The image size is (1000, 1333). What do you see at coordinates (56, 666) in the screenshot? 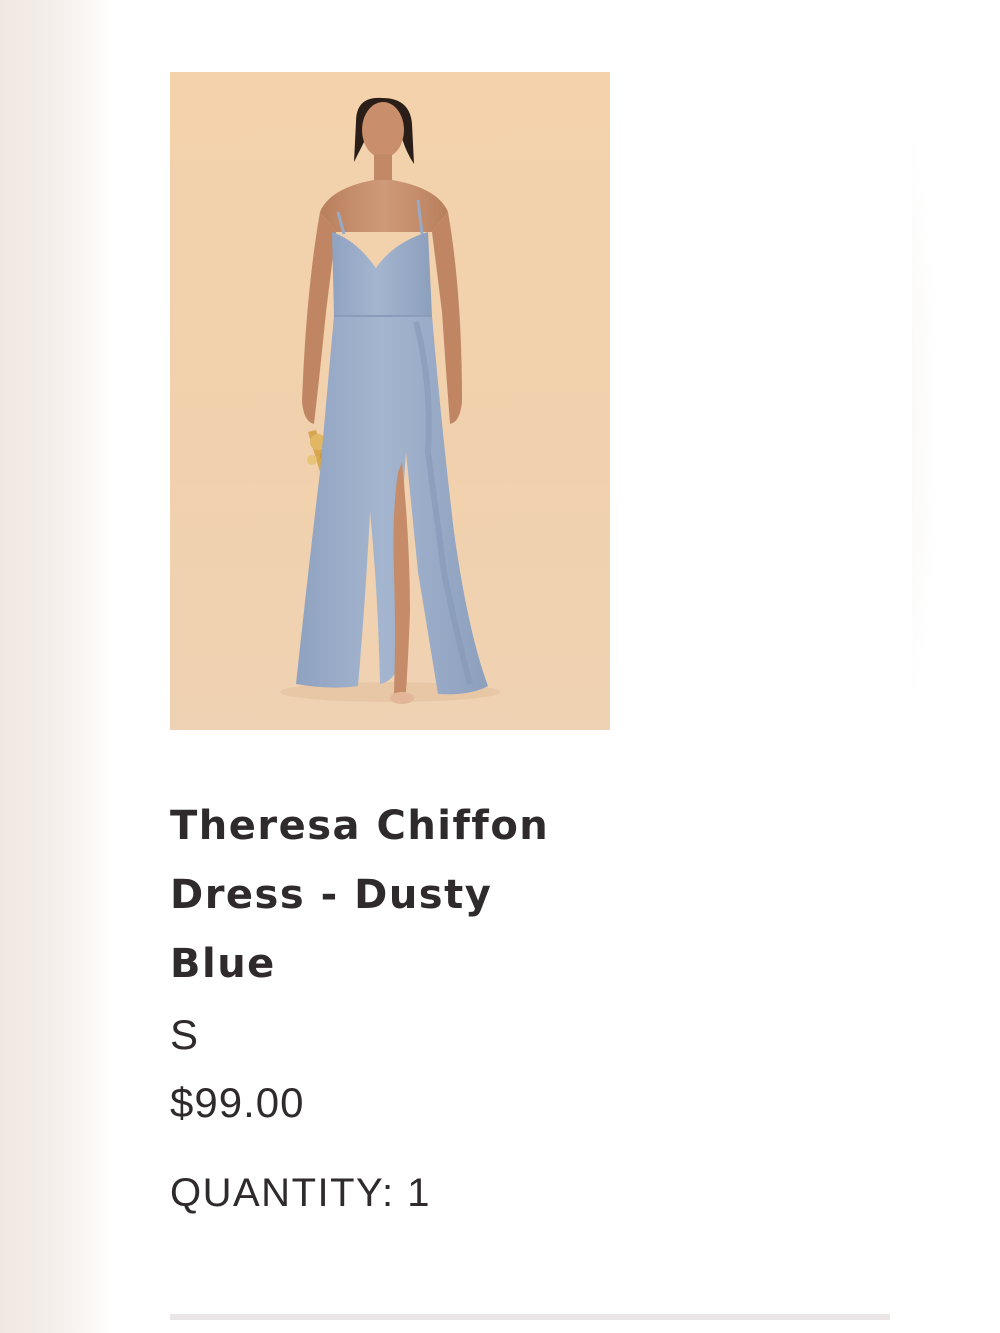
I see `left-edge-shadow` at bounding box center [56, 666].